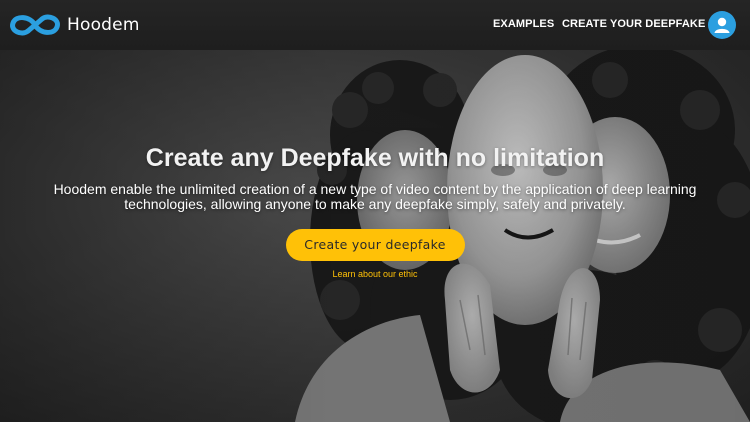 The image size is (750, 422). I want to click on hero-title: Create any Deepfake with no limitation, so click(375, 158).